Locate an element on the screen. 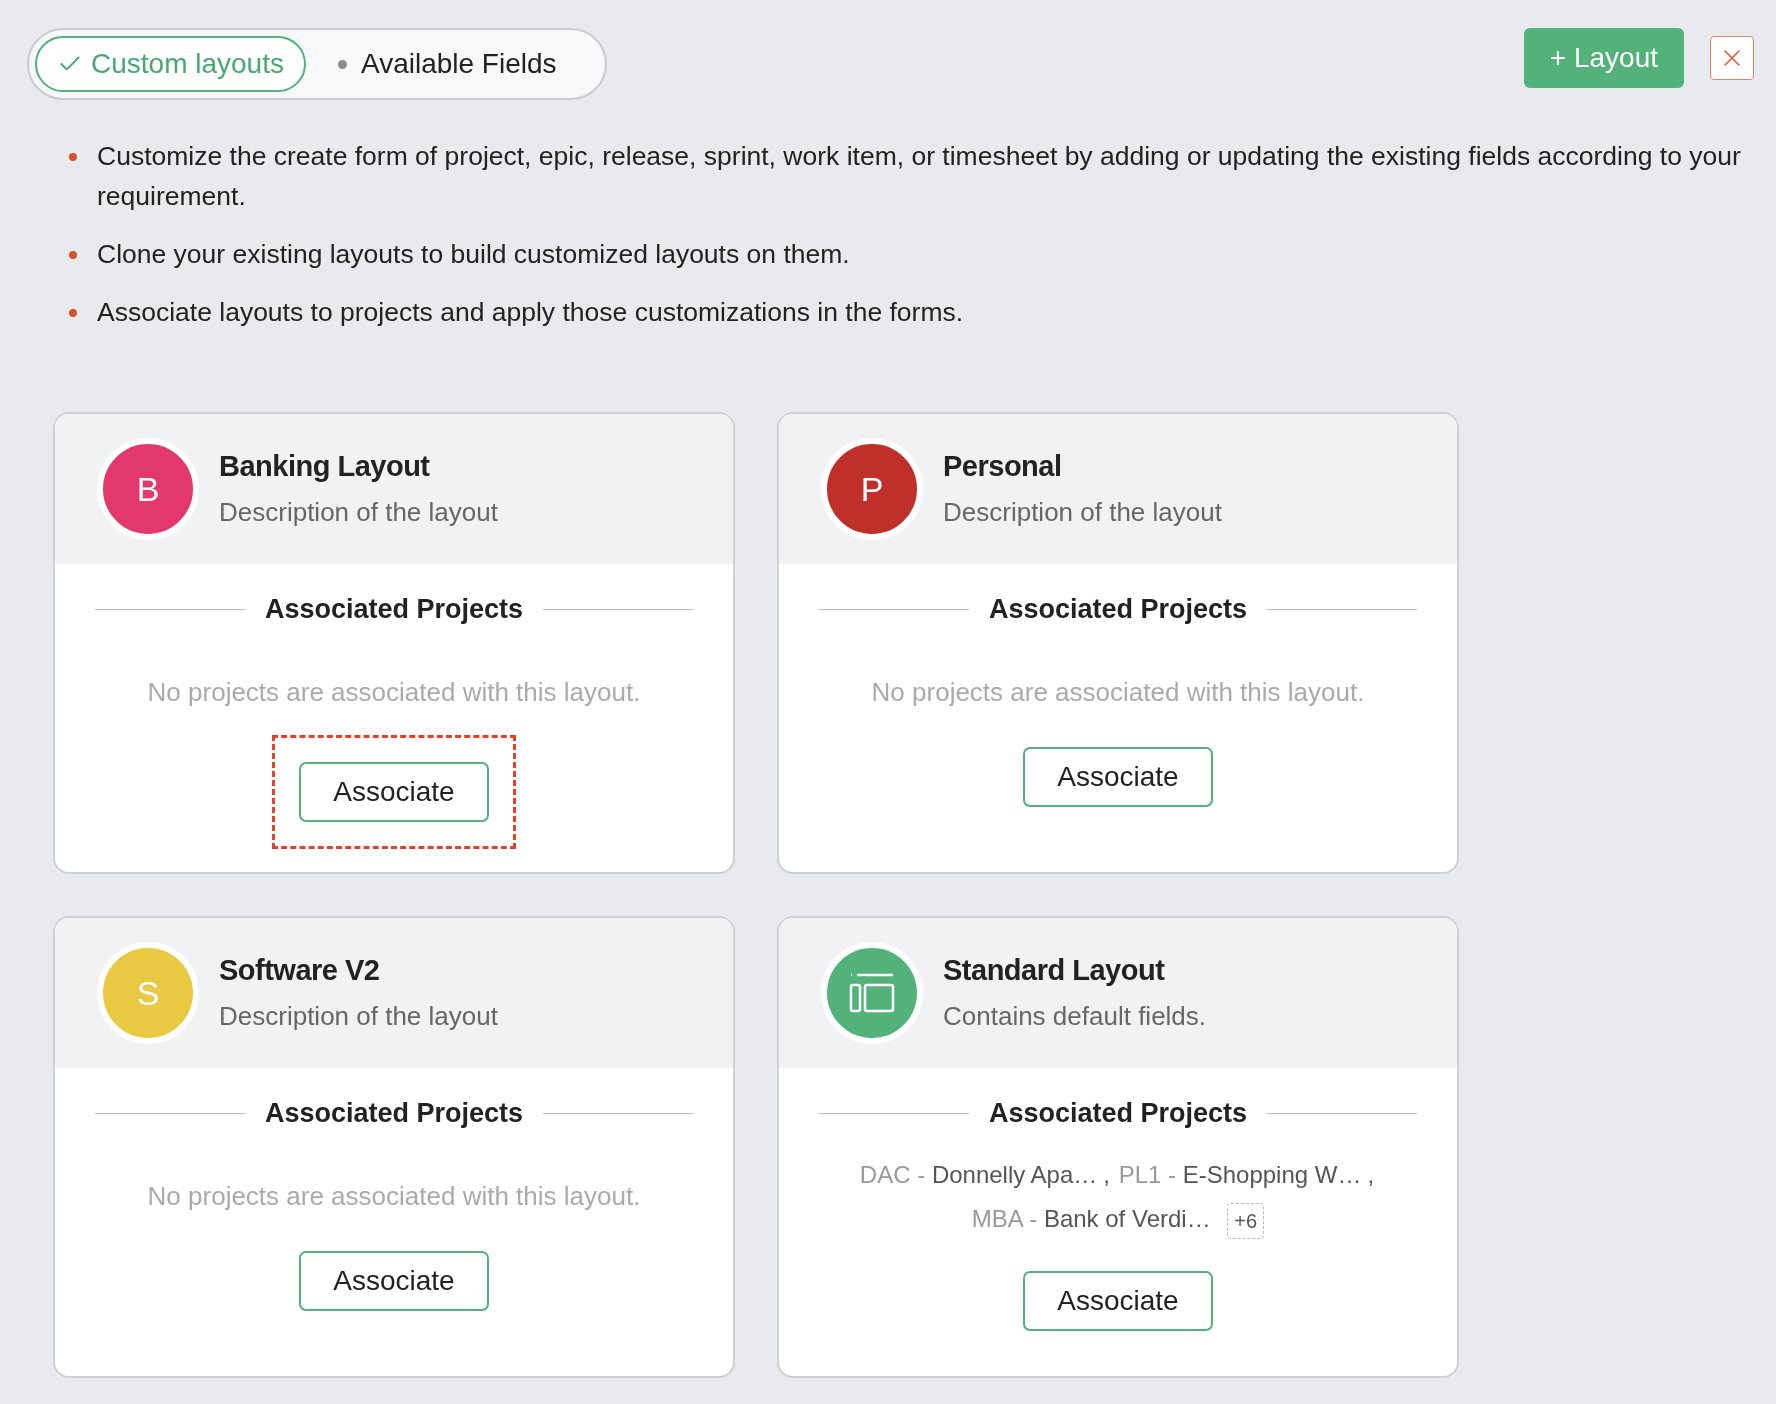 The width and height of the screenshot is (1776, 1404). more-count: +6 is located at coordinates (1246, 1220).